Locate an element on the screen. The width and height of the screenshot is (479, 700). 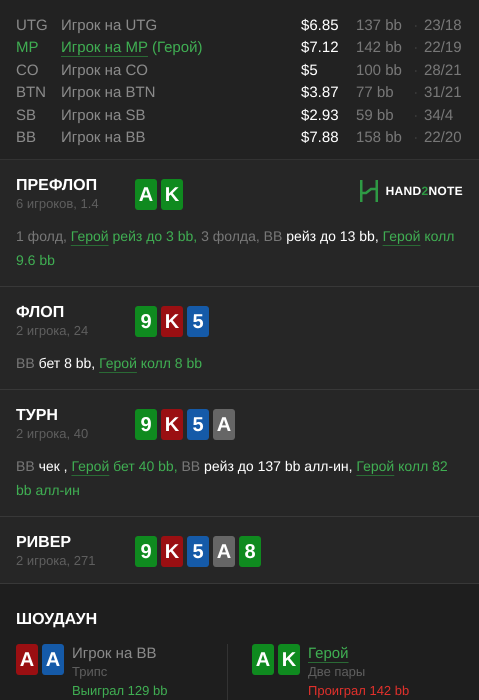
player-name: Игрок на SB is located at coordinates (103, 116).